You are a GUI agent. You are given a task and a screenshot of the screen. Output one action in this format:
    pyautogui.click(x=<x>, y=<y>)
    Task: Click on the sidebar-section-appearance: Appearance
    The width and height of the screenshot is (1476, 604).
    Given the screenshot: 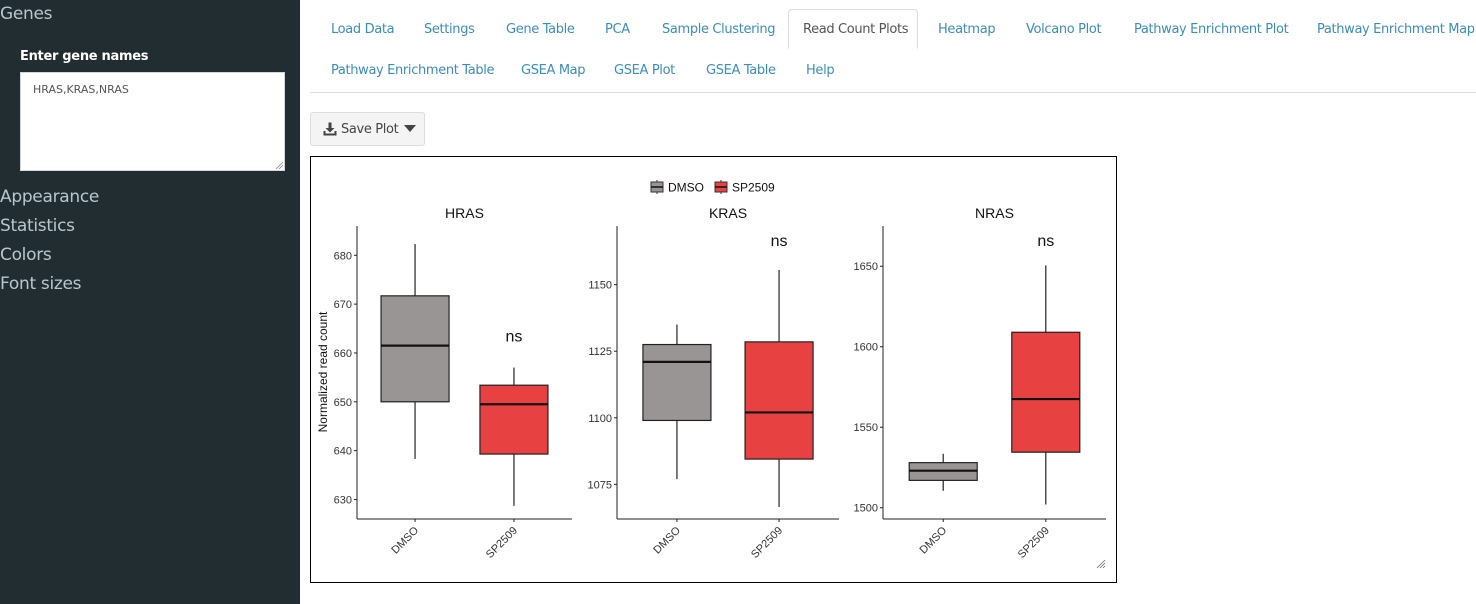 What is the action you would take?
    pyautogui.click(x=49, y=197)
    